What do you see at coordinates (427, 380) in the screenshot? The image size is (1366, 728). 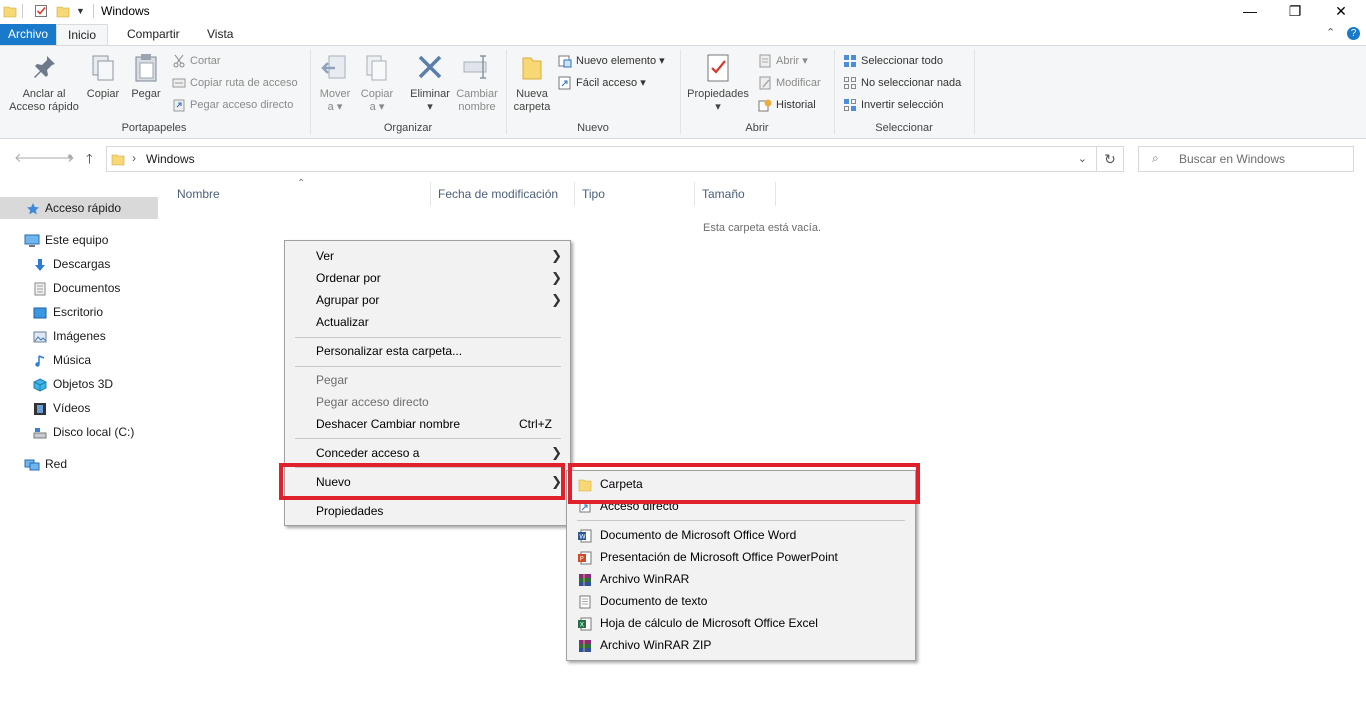 I see `menu-item-paste: Pegar` at bounding box center [427, 380].